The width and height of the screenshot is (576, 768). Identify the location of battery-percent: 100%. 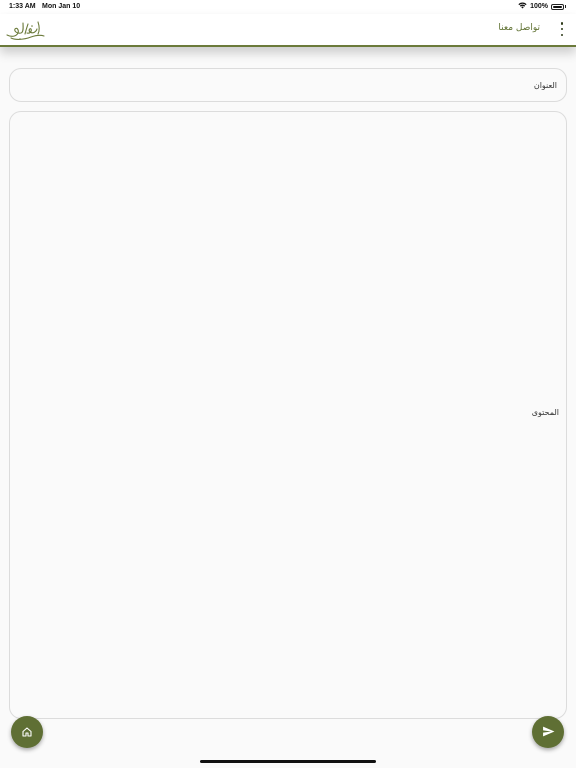
(539, 6).